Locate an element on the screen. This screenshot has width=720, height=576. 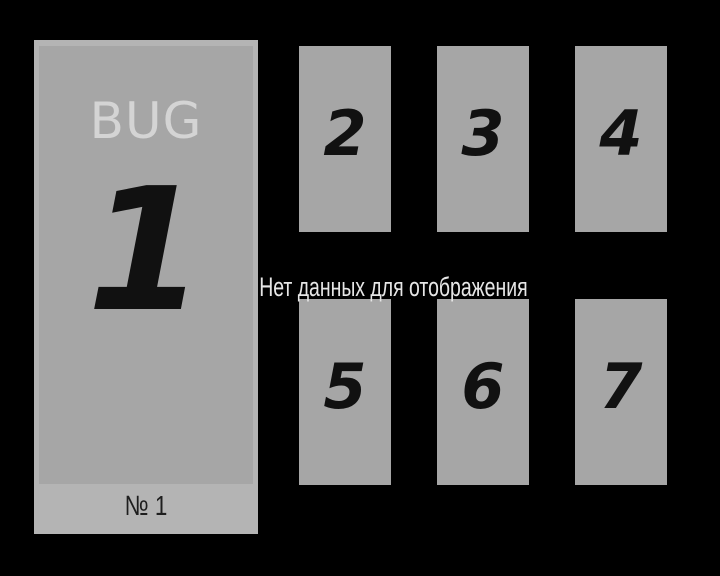
slot-number: 2 is located at coordinates (345, 133).